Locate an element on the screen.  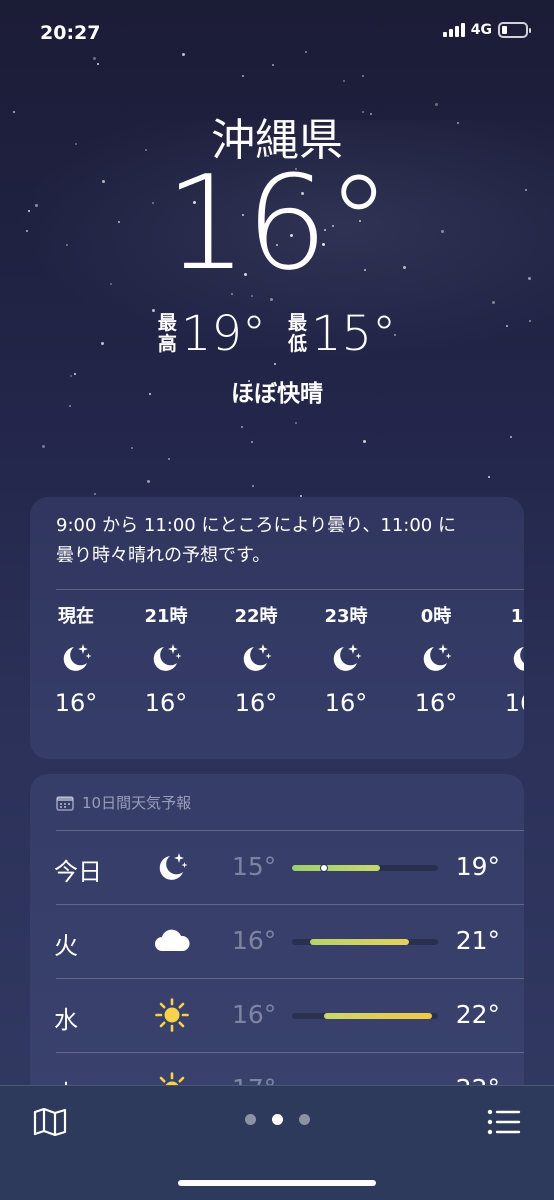
hourly-item: 23時 16° is located at coordinates (346, 660).